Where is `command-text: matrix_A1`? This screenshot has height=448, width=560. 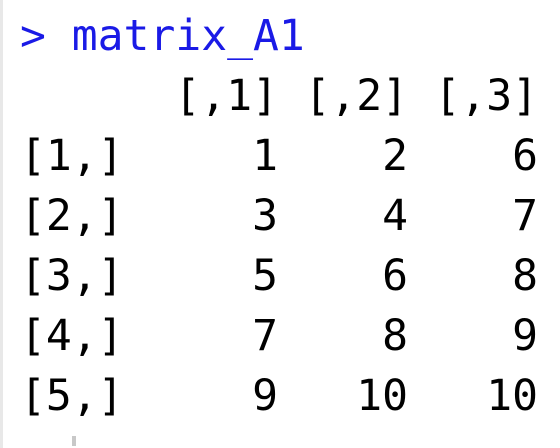 command-text: matrix_A1 is located at coordinates (188, 36).